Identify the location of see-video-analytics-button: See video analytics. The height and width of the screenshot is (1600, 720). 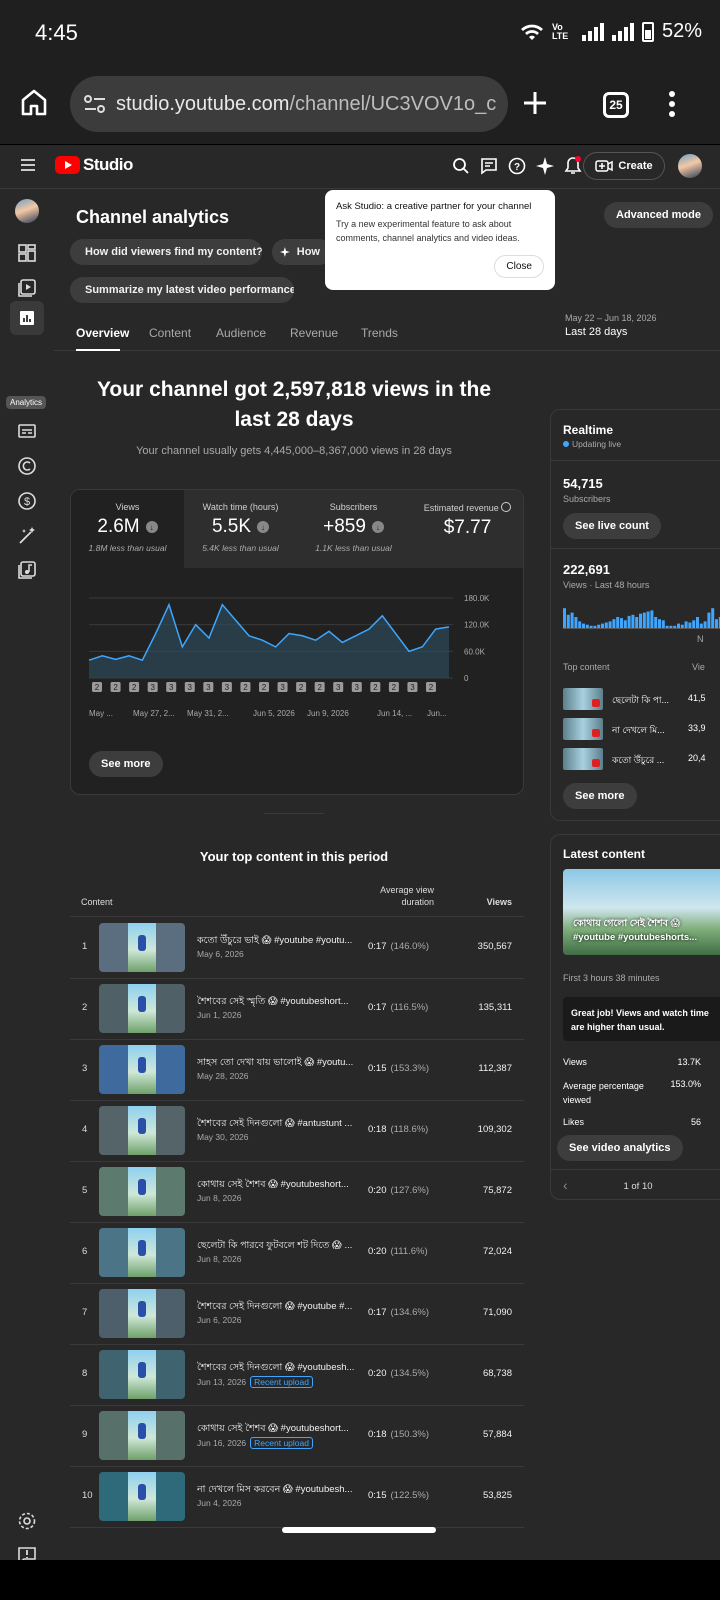
(620, 1148).